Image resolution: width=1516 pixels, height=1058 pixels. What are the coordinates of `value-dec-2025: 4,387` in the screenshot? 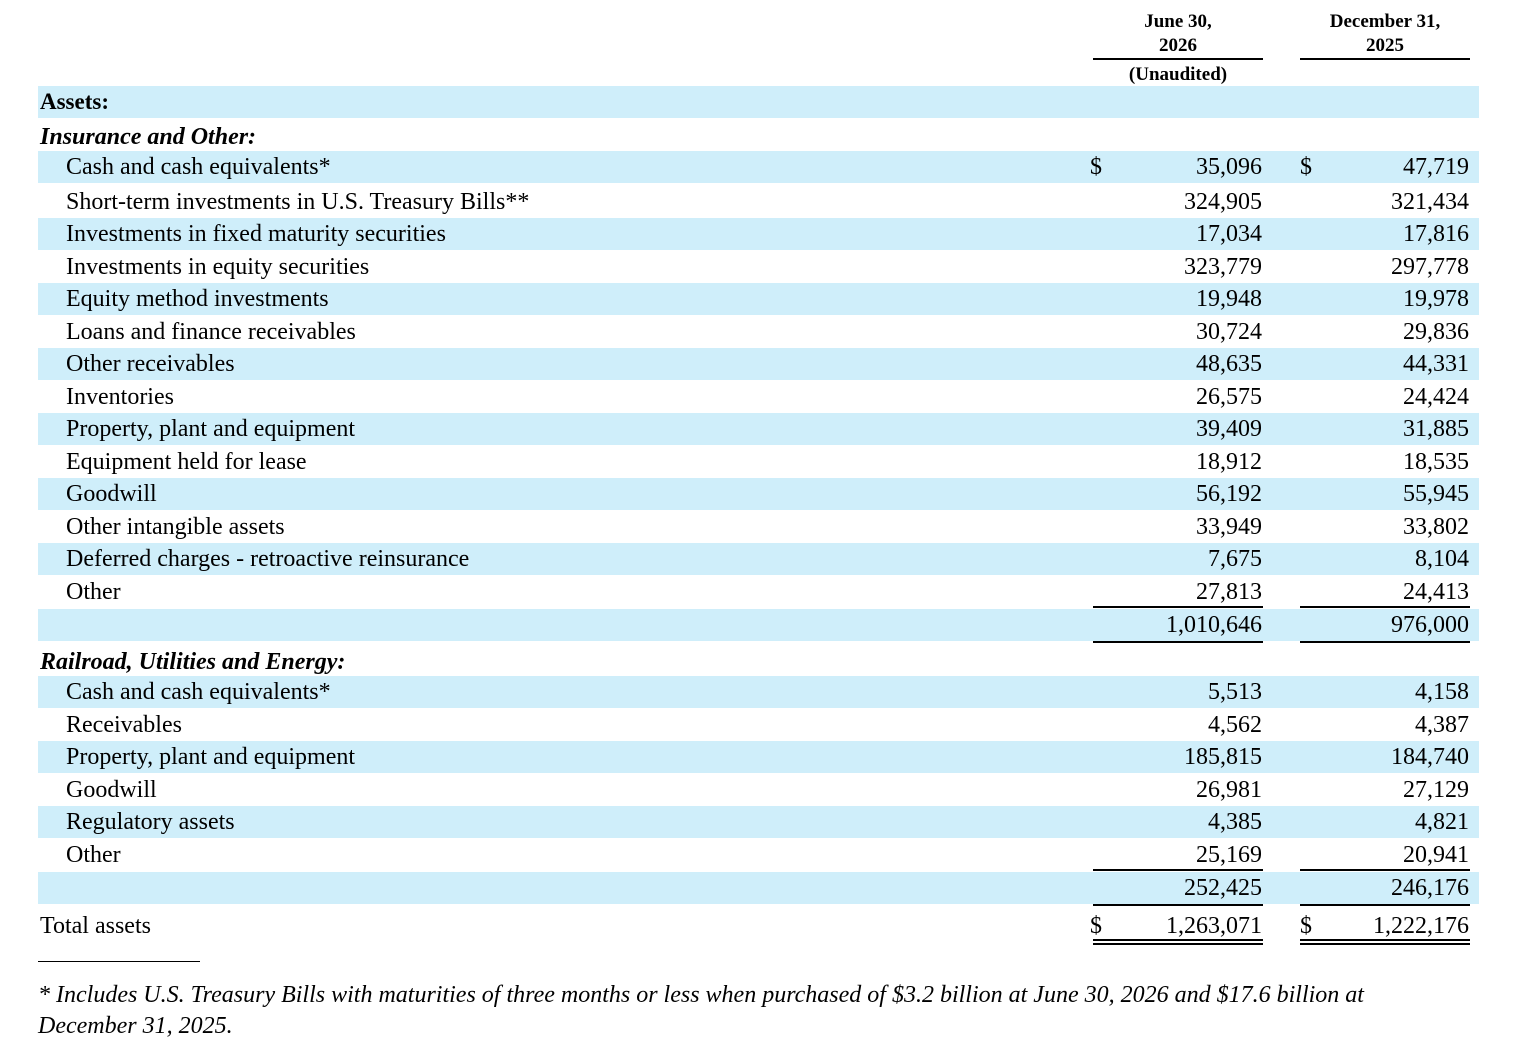 It's located at (1442, 725).